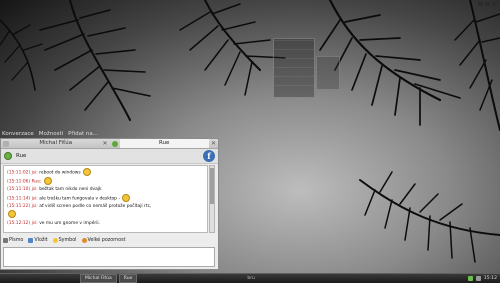  What do you see at coordinates (109, 257) in the screenshot?
I see `message-input` at bounding box center [109, 257].